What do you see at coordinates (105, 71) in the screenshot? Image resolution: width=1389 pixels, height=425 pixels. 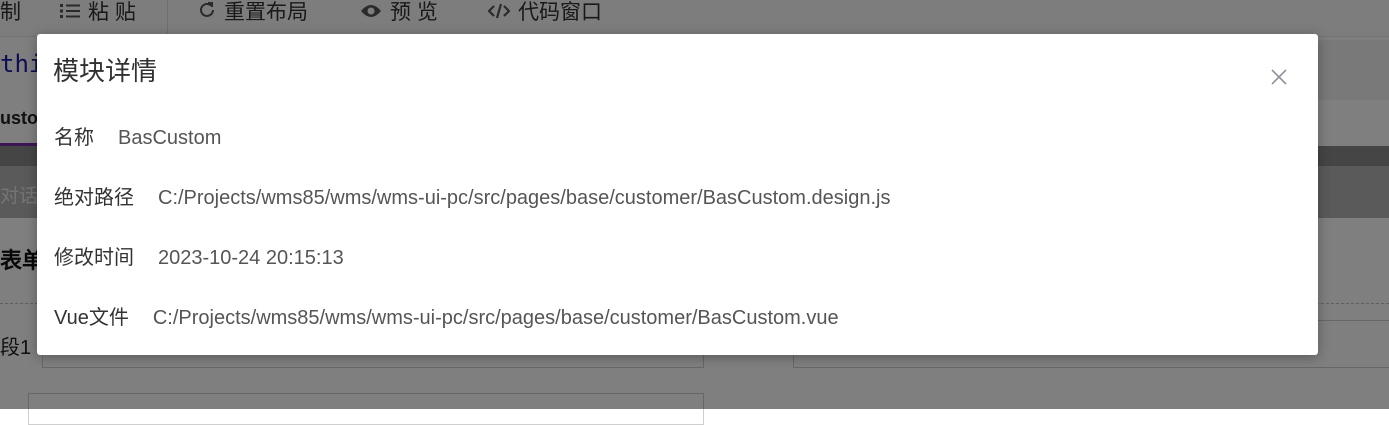 I see `dialog-title: 模块详情` at bounding box center [105, 71].